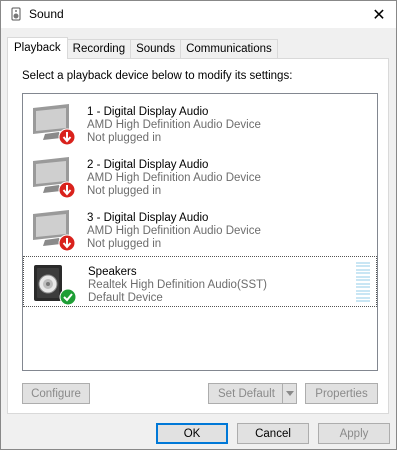  What do you see at coordinates (148, 218) in the screenshot?
I see `device-name: 3 - Digital Display Audio` at bounding box center [148, 218].